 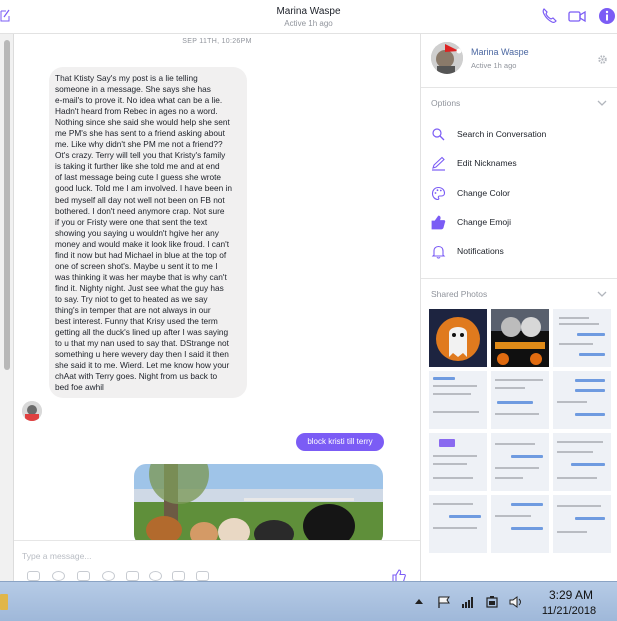 I want to click on calendar-icon, so click(x=178, y=576).